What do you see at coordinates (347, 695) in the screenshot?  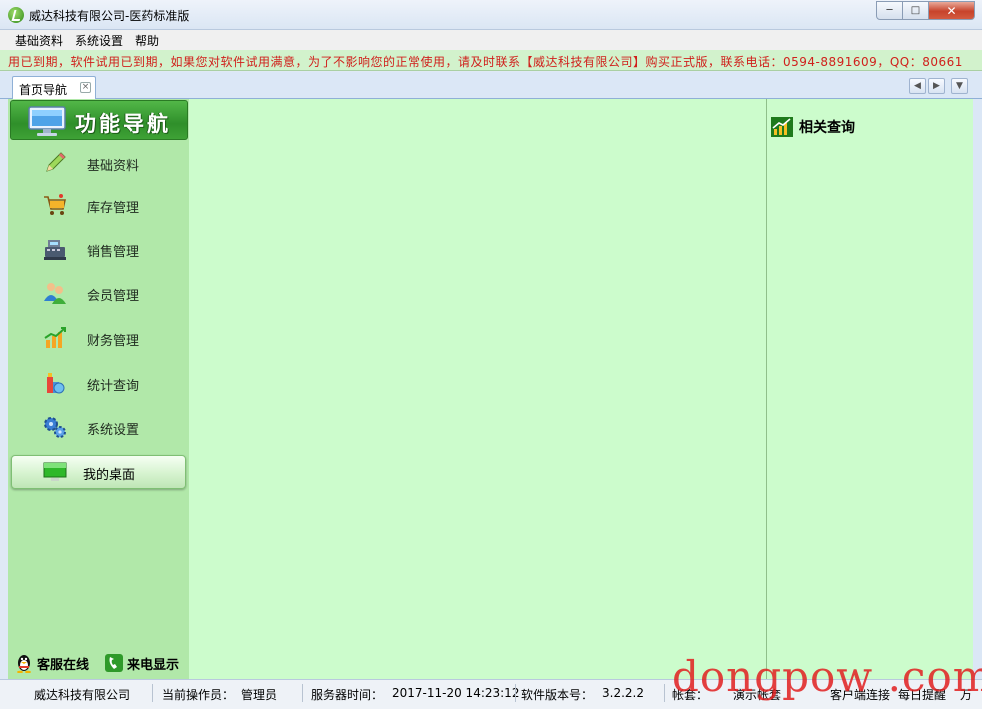 I see `status-server-time-label: 服务器时间：` at bounding box center [347, 695].